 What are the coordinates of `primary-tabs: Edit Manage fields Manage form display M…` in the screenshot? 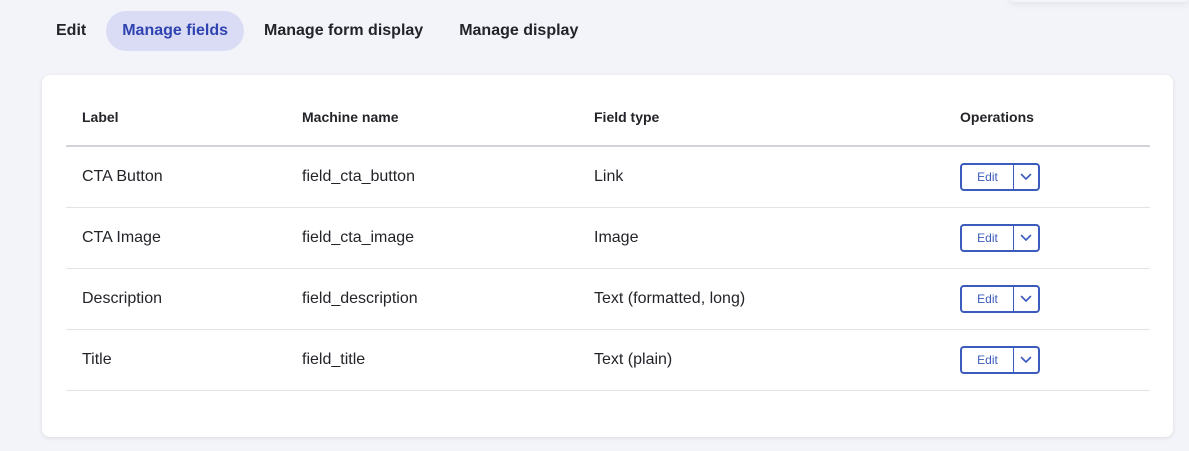 It's located at (319, 31).